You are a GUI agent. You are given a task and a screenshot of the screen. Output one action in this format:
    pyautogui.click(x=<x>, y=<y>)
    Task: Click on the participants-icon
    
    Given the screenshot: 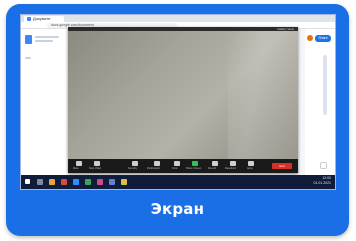 What is the action you would take?
    pyautogui.click(x=157, y=163)
    